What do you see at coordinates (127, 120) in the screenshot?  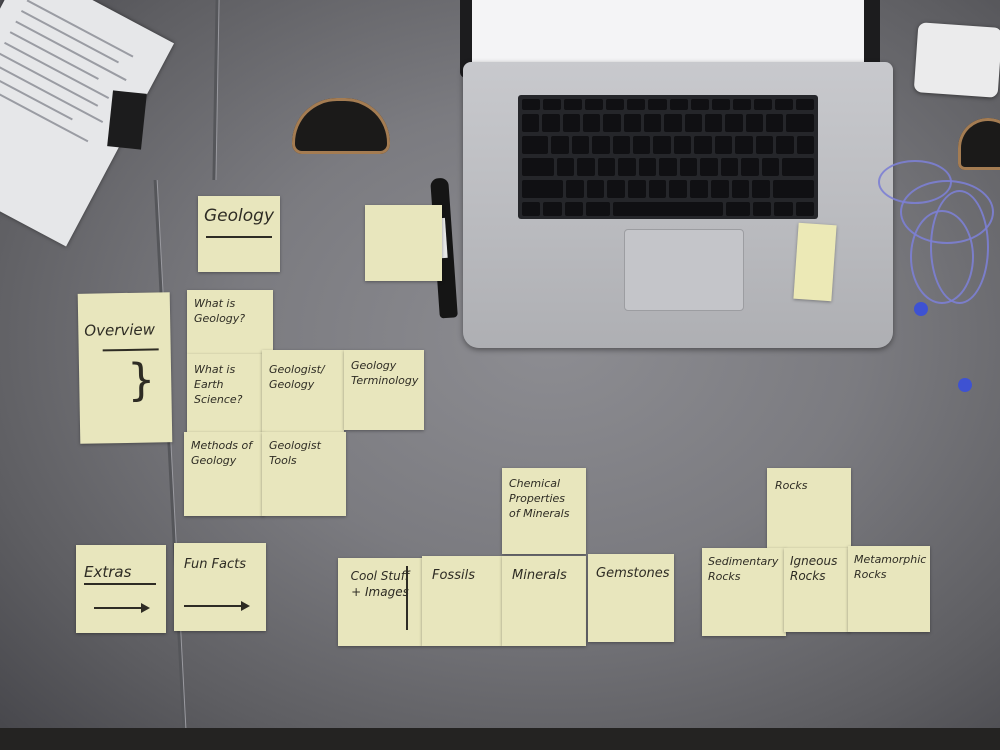 I see `binder-clip` at bounding box center [127, 120].